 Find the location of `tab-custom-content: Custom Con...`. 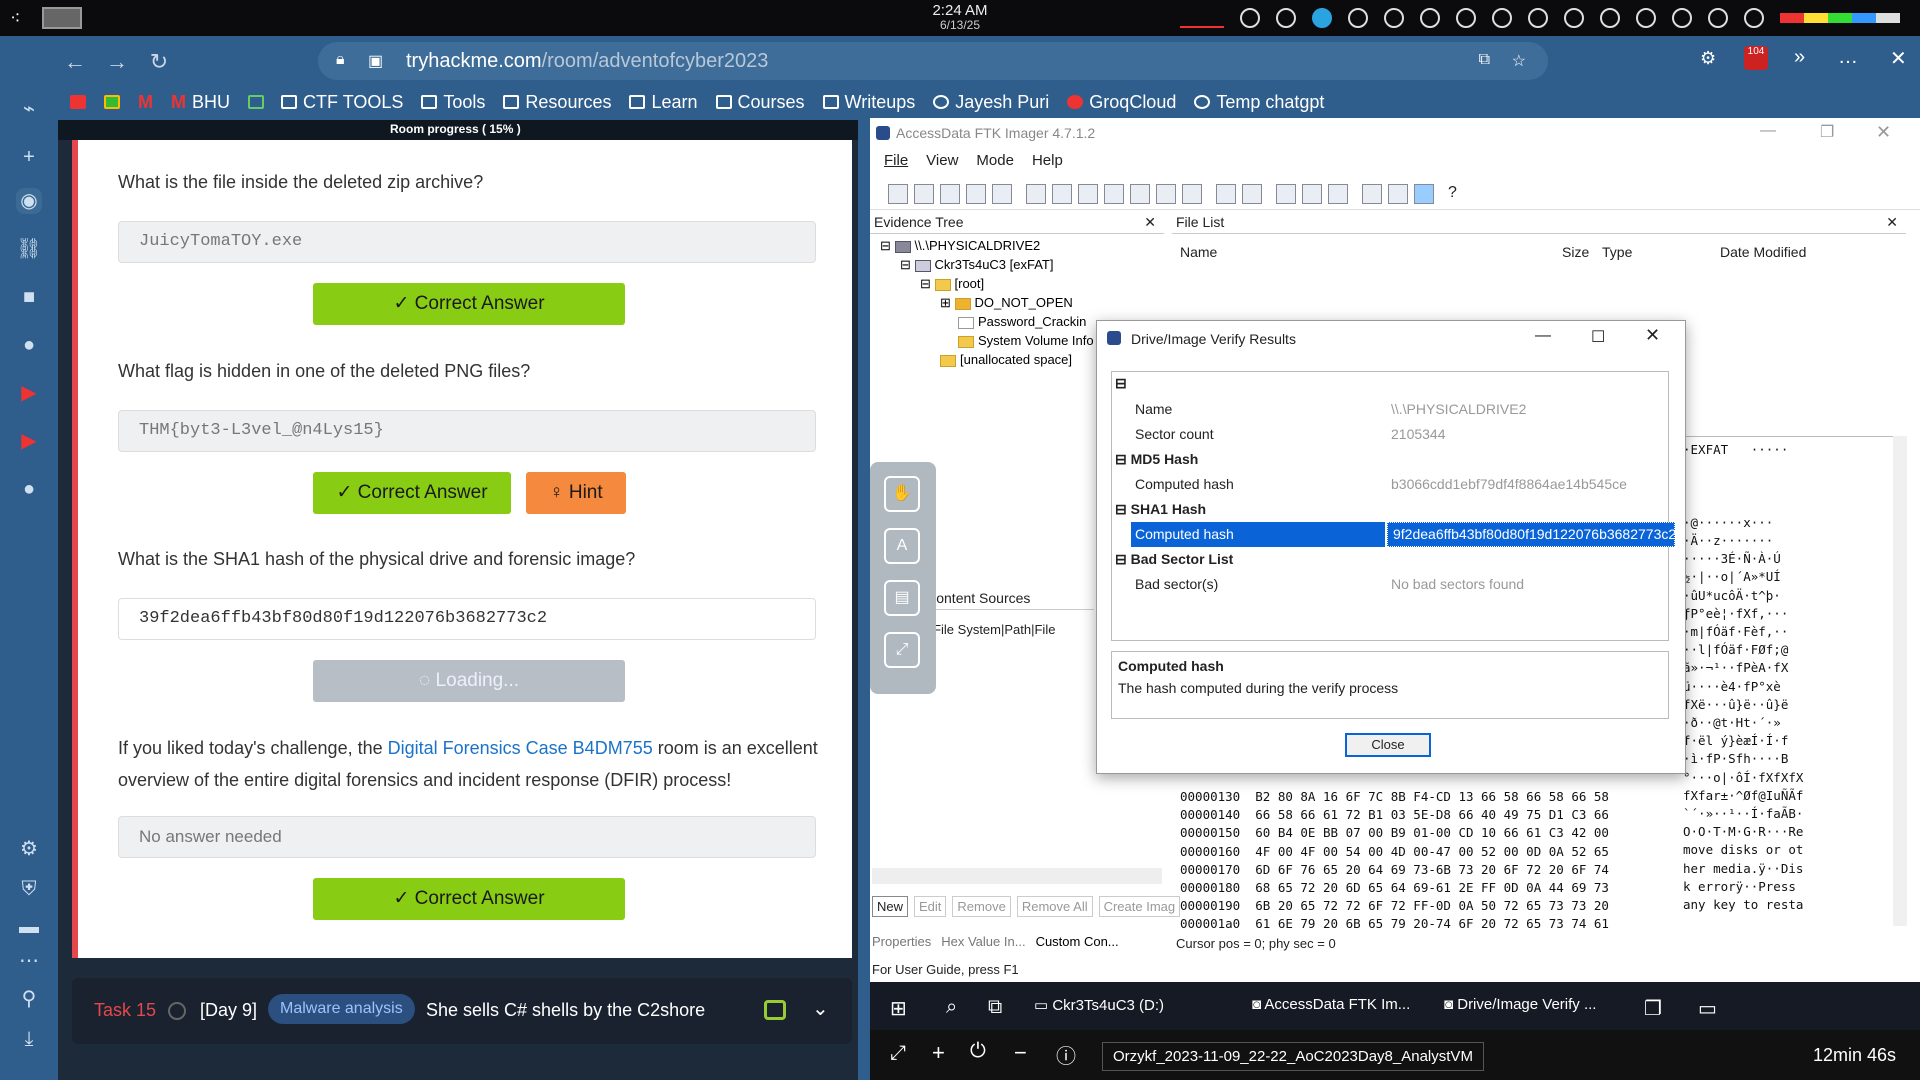

tab-custom-content: Custom Con... is located at coordinates (1077, 941).